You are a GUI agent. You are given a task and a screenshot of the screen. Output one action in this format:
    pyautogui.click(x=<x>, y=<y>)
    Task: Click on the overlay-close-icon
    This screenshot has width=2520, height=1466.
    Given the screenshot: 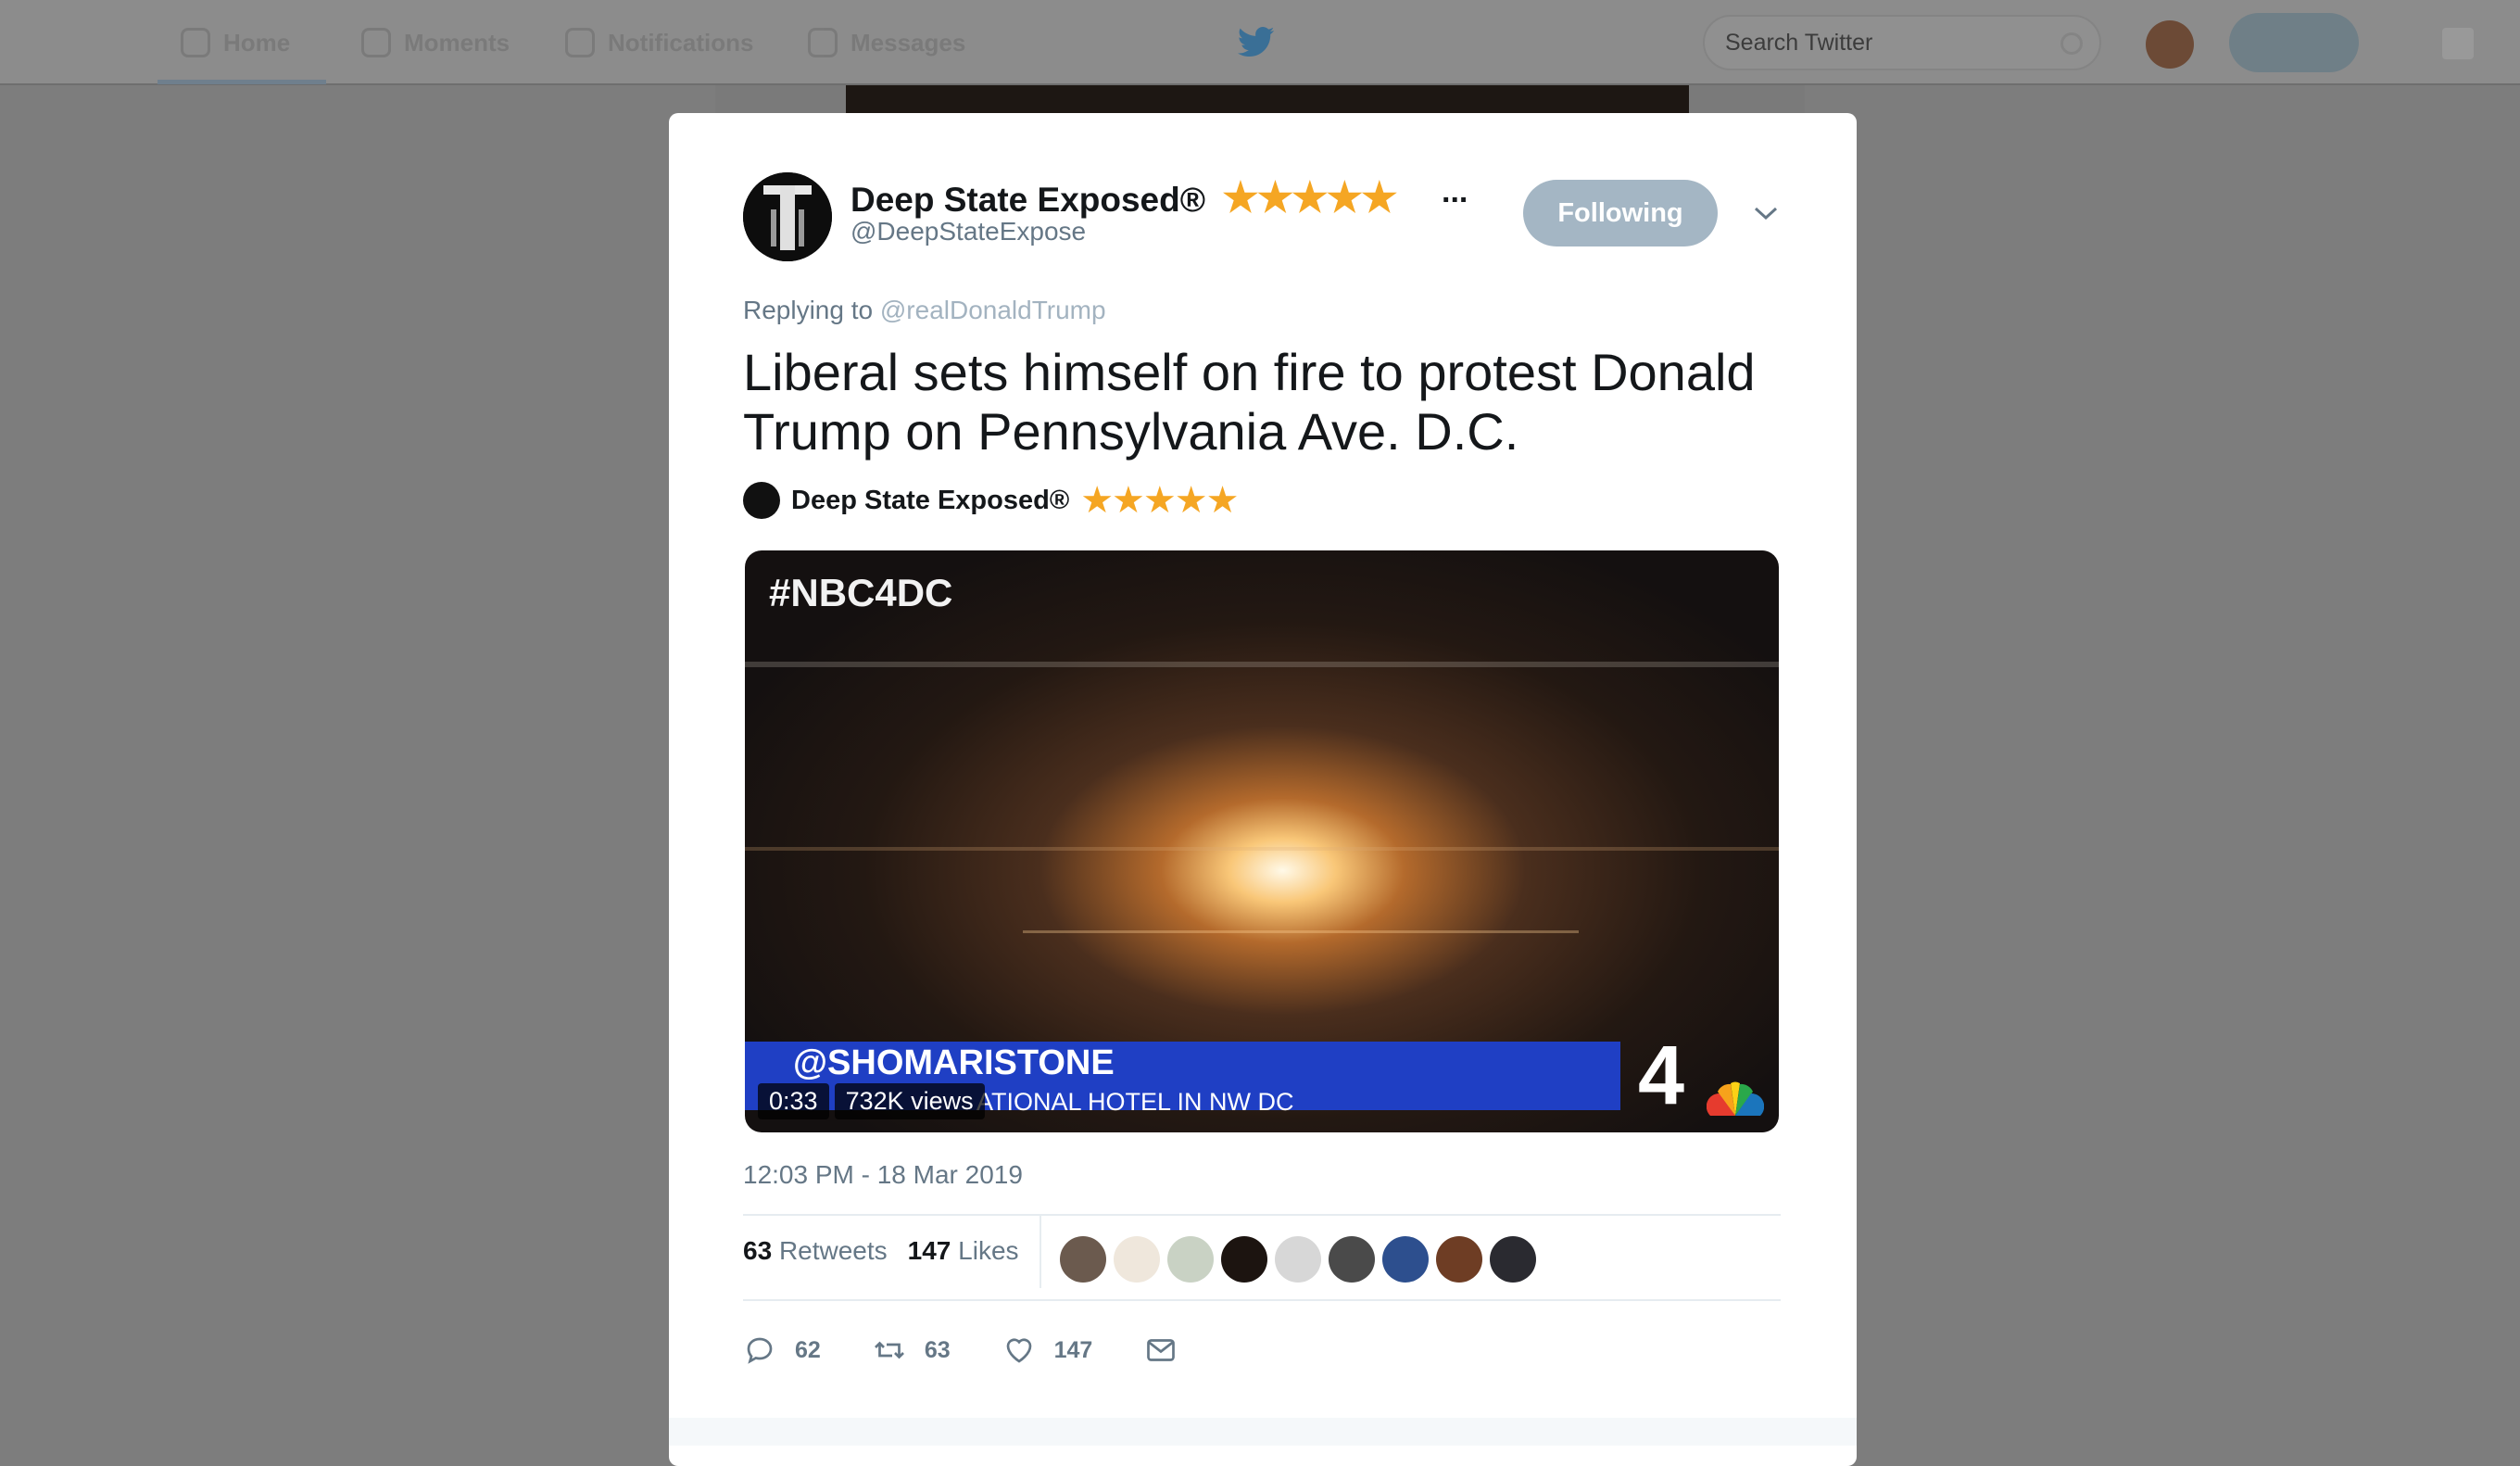 What is the action you would take?
    pyautogui.click(x=2458, y=43)
    